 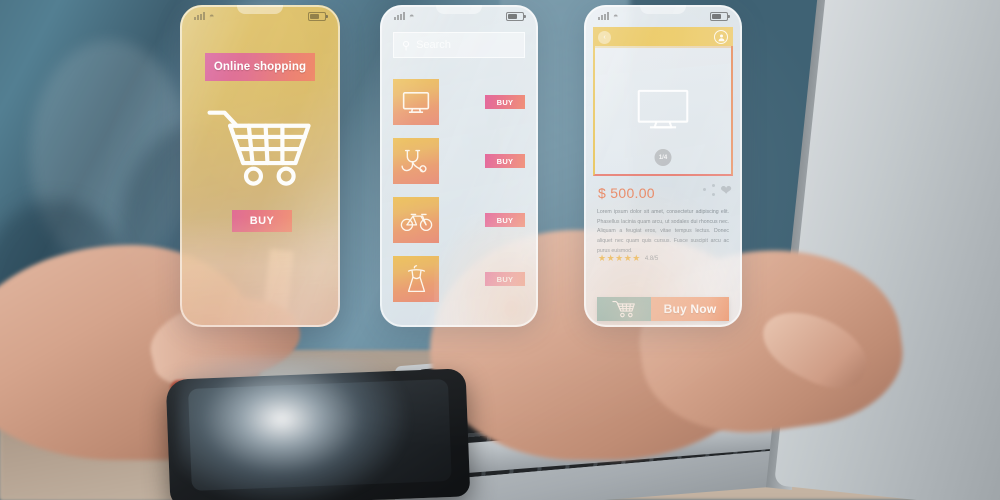 What do you see at coordinates (416, 279) in the screenshot?
I see `dress-icon` at bounding box center [416, 279].